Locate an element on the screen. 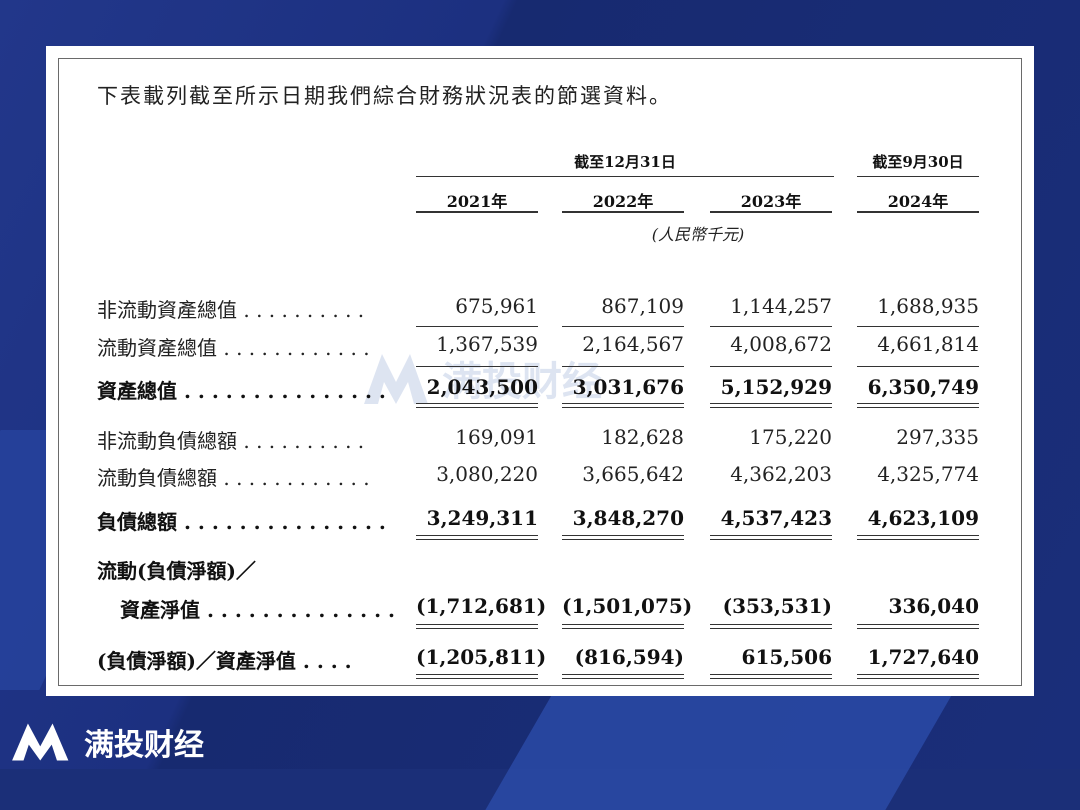  row-label: 非流動負債總額 . . . . . . . . . . is located at coordinates (230, 439).